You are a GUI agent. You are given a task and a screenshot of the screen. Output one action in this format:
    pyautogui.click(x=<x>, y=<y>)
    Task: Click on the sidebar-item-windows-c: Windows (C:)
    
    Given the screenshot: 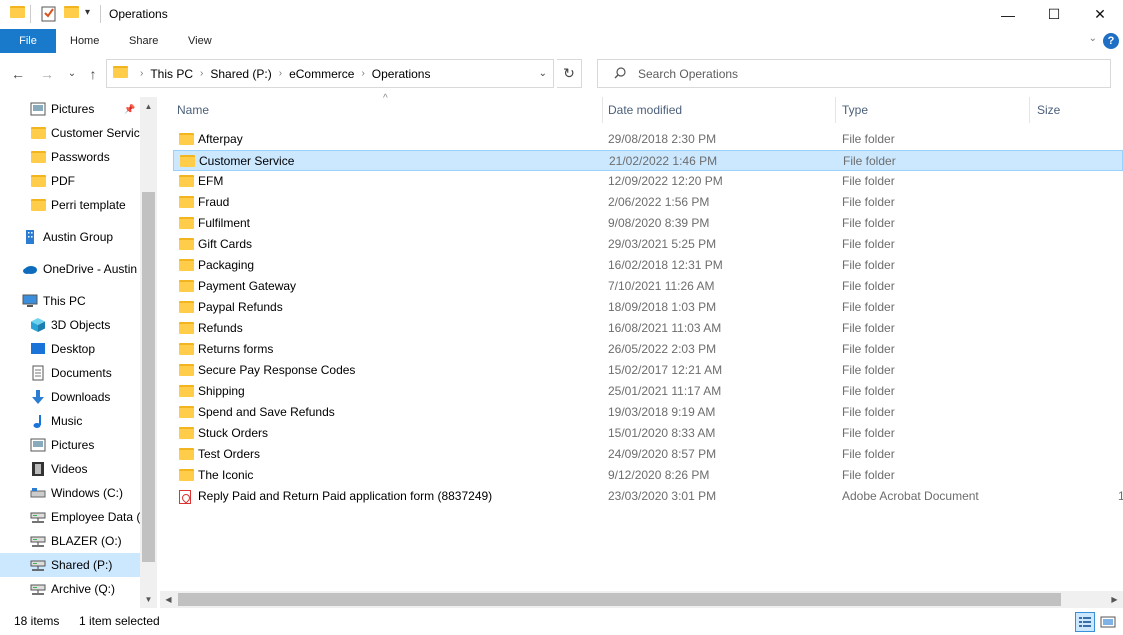 What is the action you would take?
    pyautogui.click(x=70, y=493)
    